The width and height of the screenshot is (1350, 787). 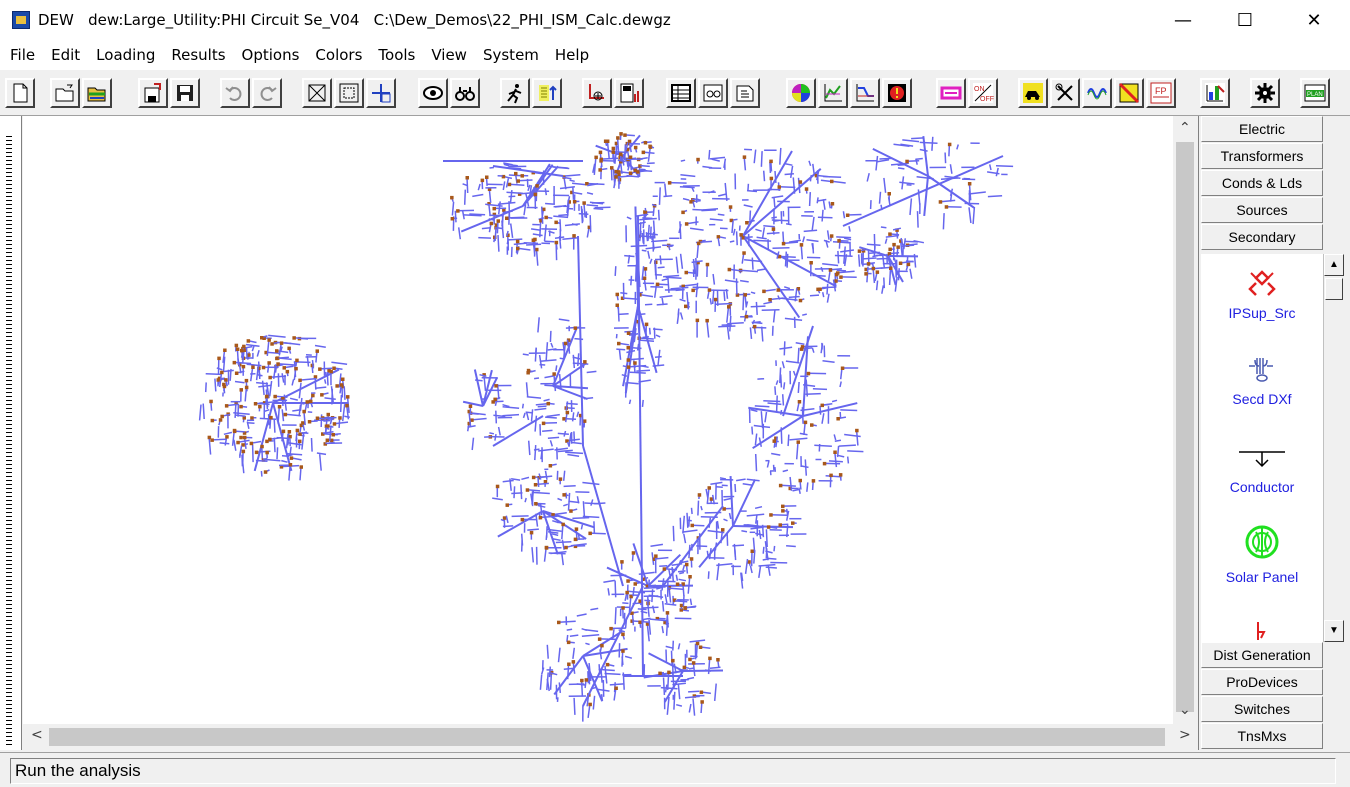 What do you see at coordinates (607, 737) in the screenshot?
I see `horizontal-scroll-thumb` at bounding box center [607, 737].